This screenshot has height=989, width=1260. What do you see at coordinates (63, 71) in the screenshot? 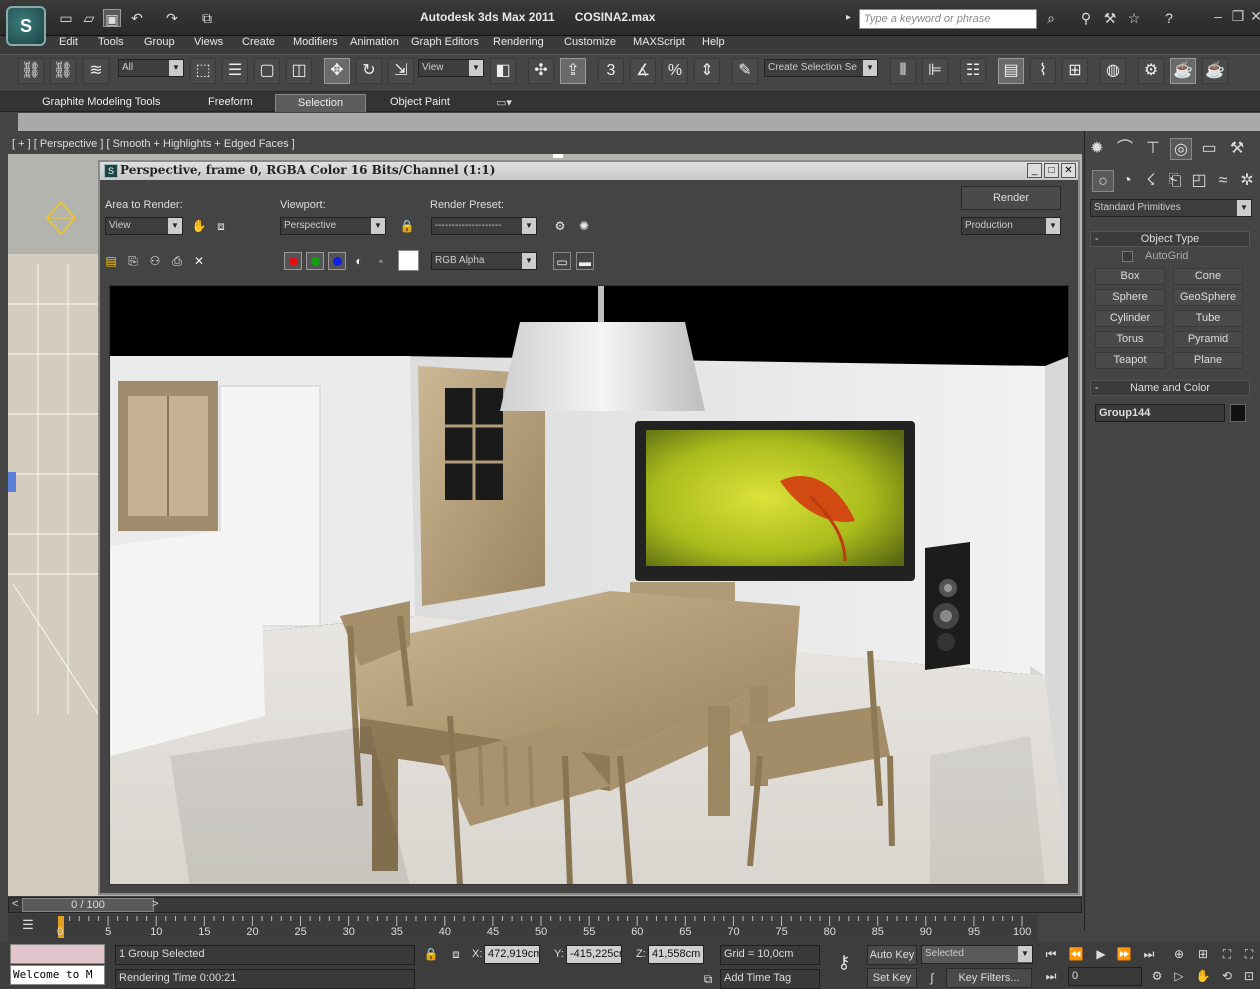
I see `unlink-selection-icon: ⛓` at bounding box center [63, 71].